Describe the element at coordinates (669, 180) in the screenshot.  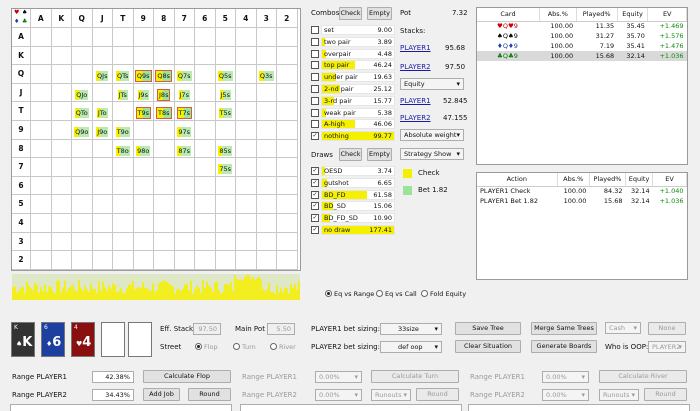
I see `column-header: EV` at that location.